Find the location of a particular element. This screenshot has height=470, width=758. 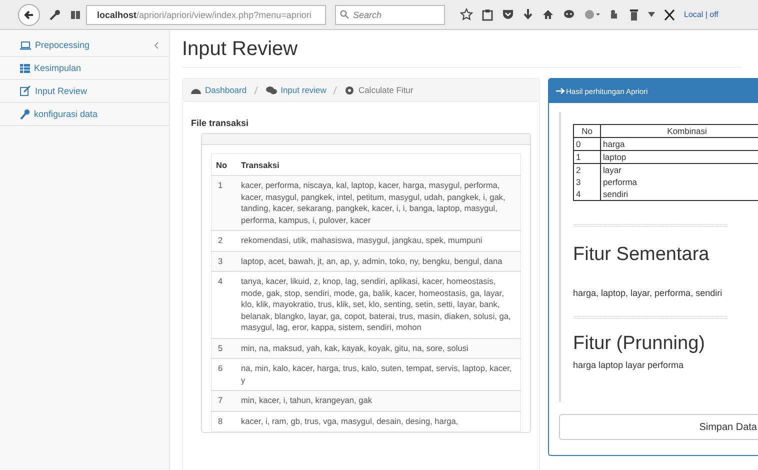

column-header: Transaksi is located at coordinates (378, 165).